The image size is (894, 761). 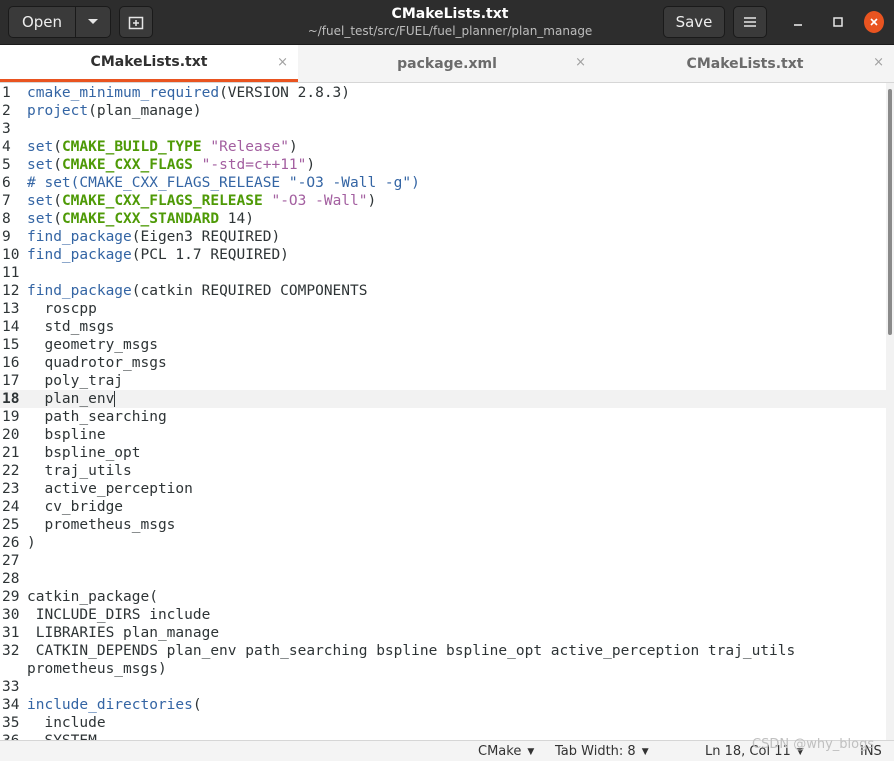 What do you see at coordinates (11, 399) in the screenshot?
I see `line-number: 18` at bounding box center [11, 399].